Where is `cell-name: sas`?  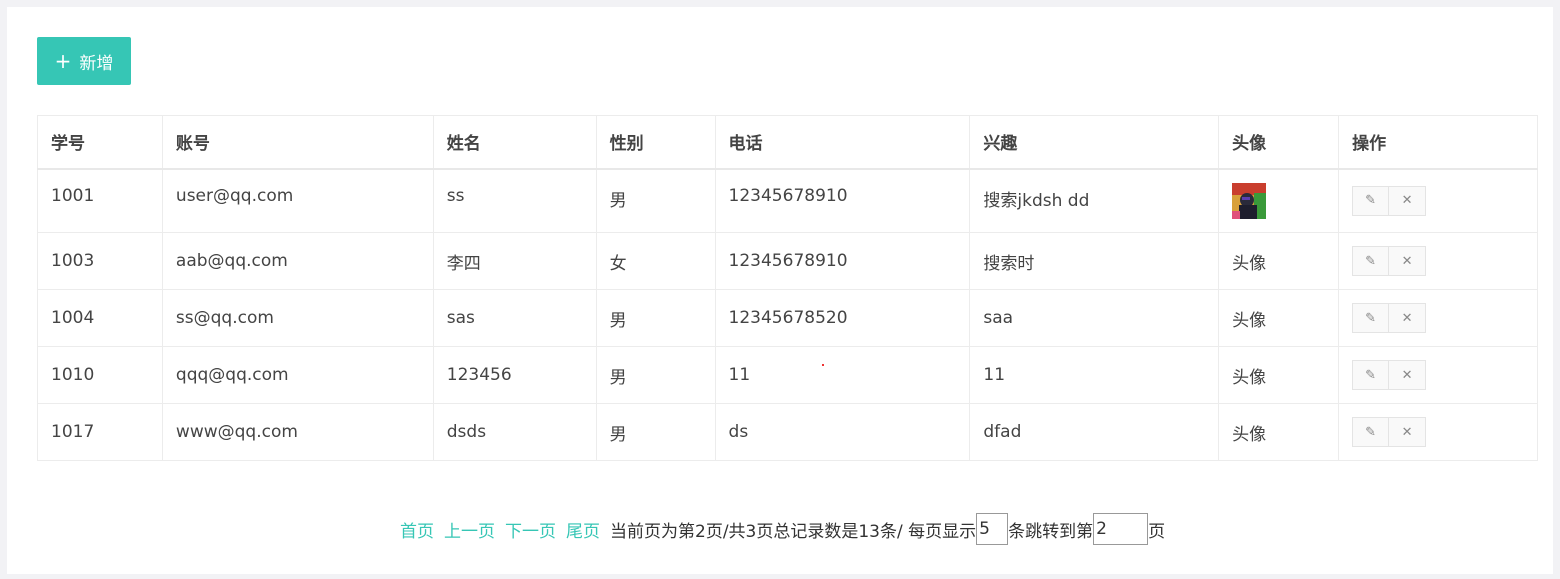 cell-name: sas is located at coordinates (514, 318).